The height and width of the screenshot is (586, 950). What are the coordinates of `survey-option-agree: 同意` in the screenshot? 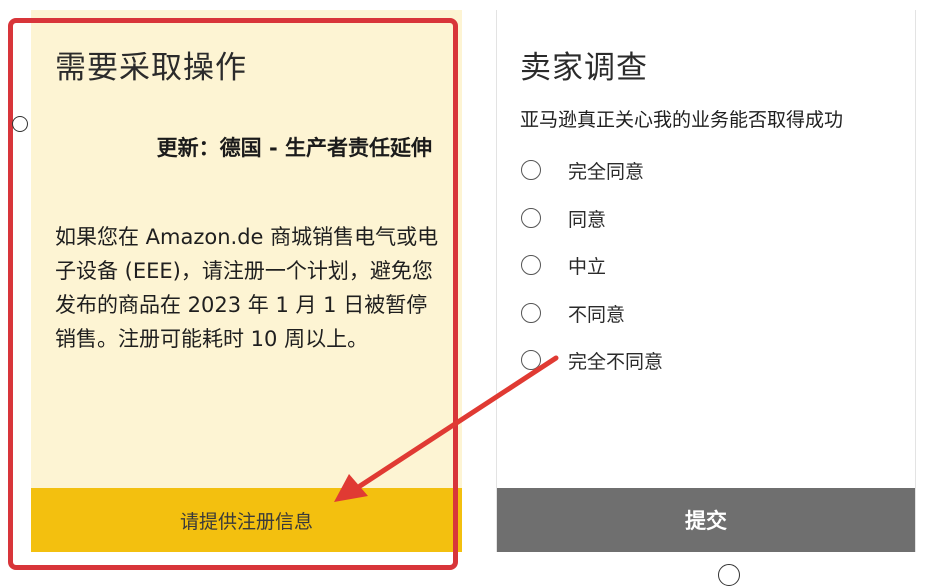 It's located at (563, 218).